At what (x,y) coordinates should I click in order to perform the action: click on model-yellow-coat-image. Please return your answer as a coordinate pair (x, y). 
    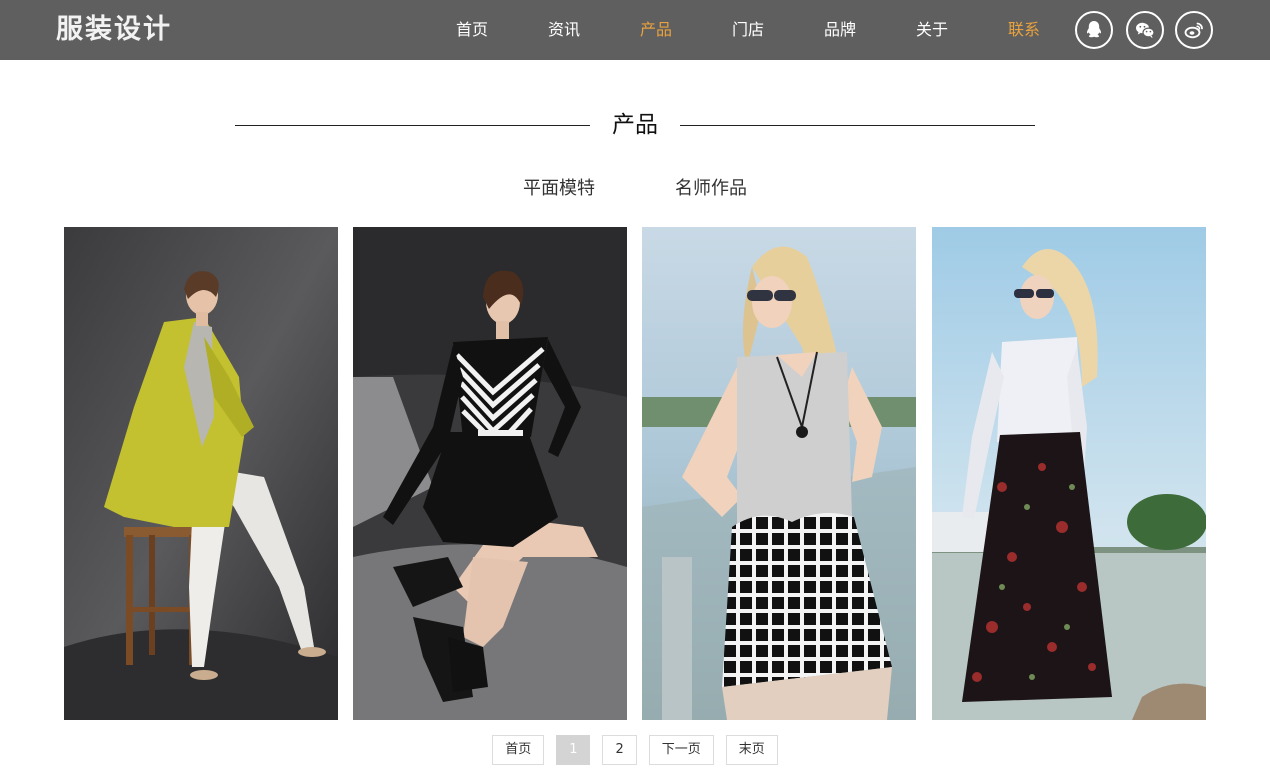
    Looking at the image, I should click on (201, 473).